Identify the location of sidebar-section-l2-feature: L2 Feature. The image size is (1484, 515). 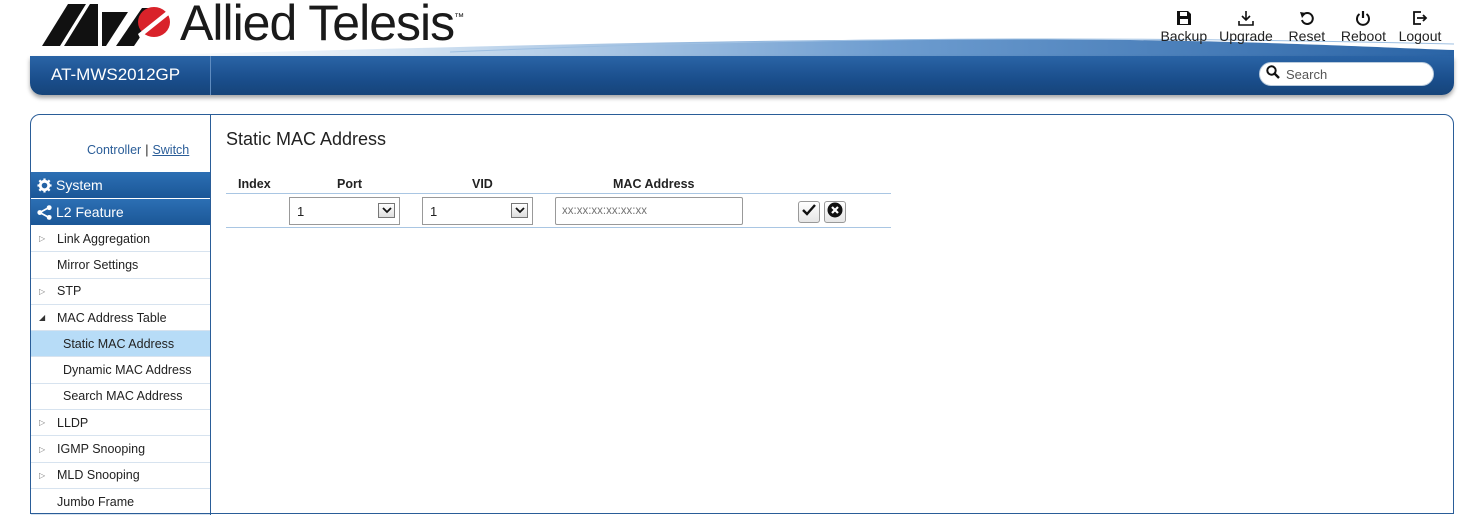
(120, 212).